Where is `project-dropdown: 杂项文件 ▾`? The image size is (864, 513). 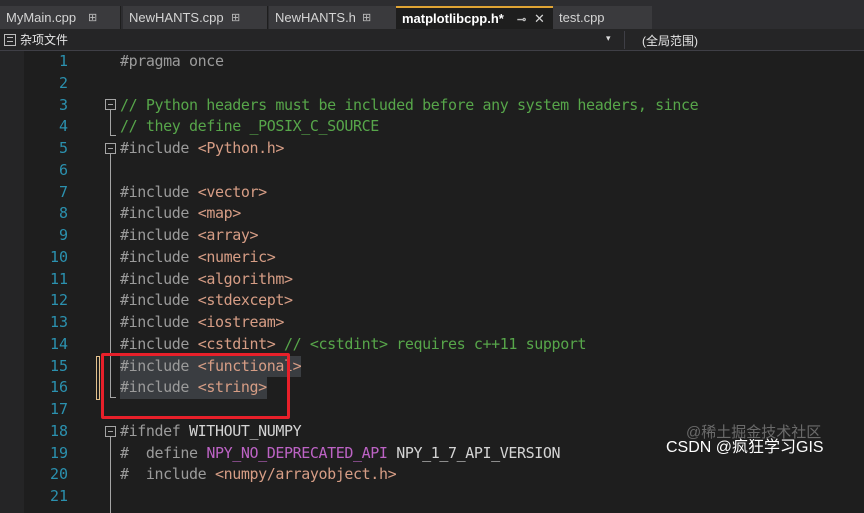
project-dropdown: 杂项文件 ▾ is located at coordinates (311, 39).